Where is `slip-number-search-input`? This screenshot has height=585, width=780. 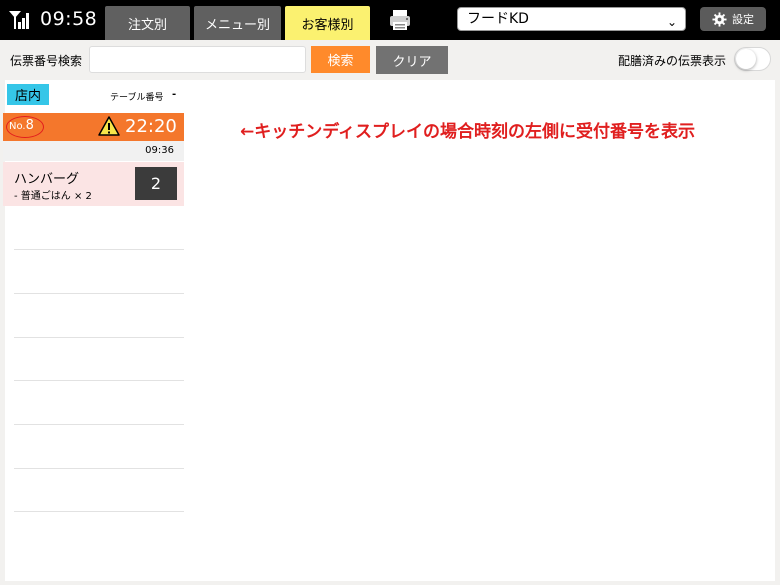
slip-number-search-input is located at coordinates (197, 59).